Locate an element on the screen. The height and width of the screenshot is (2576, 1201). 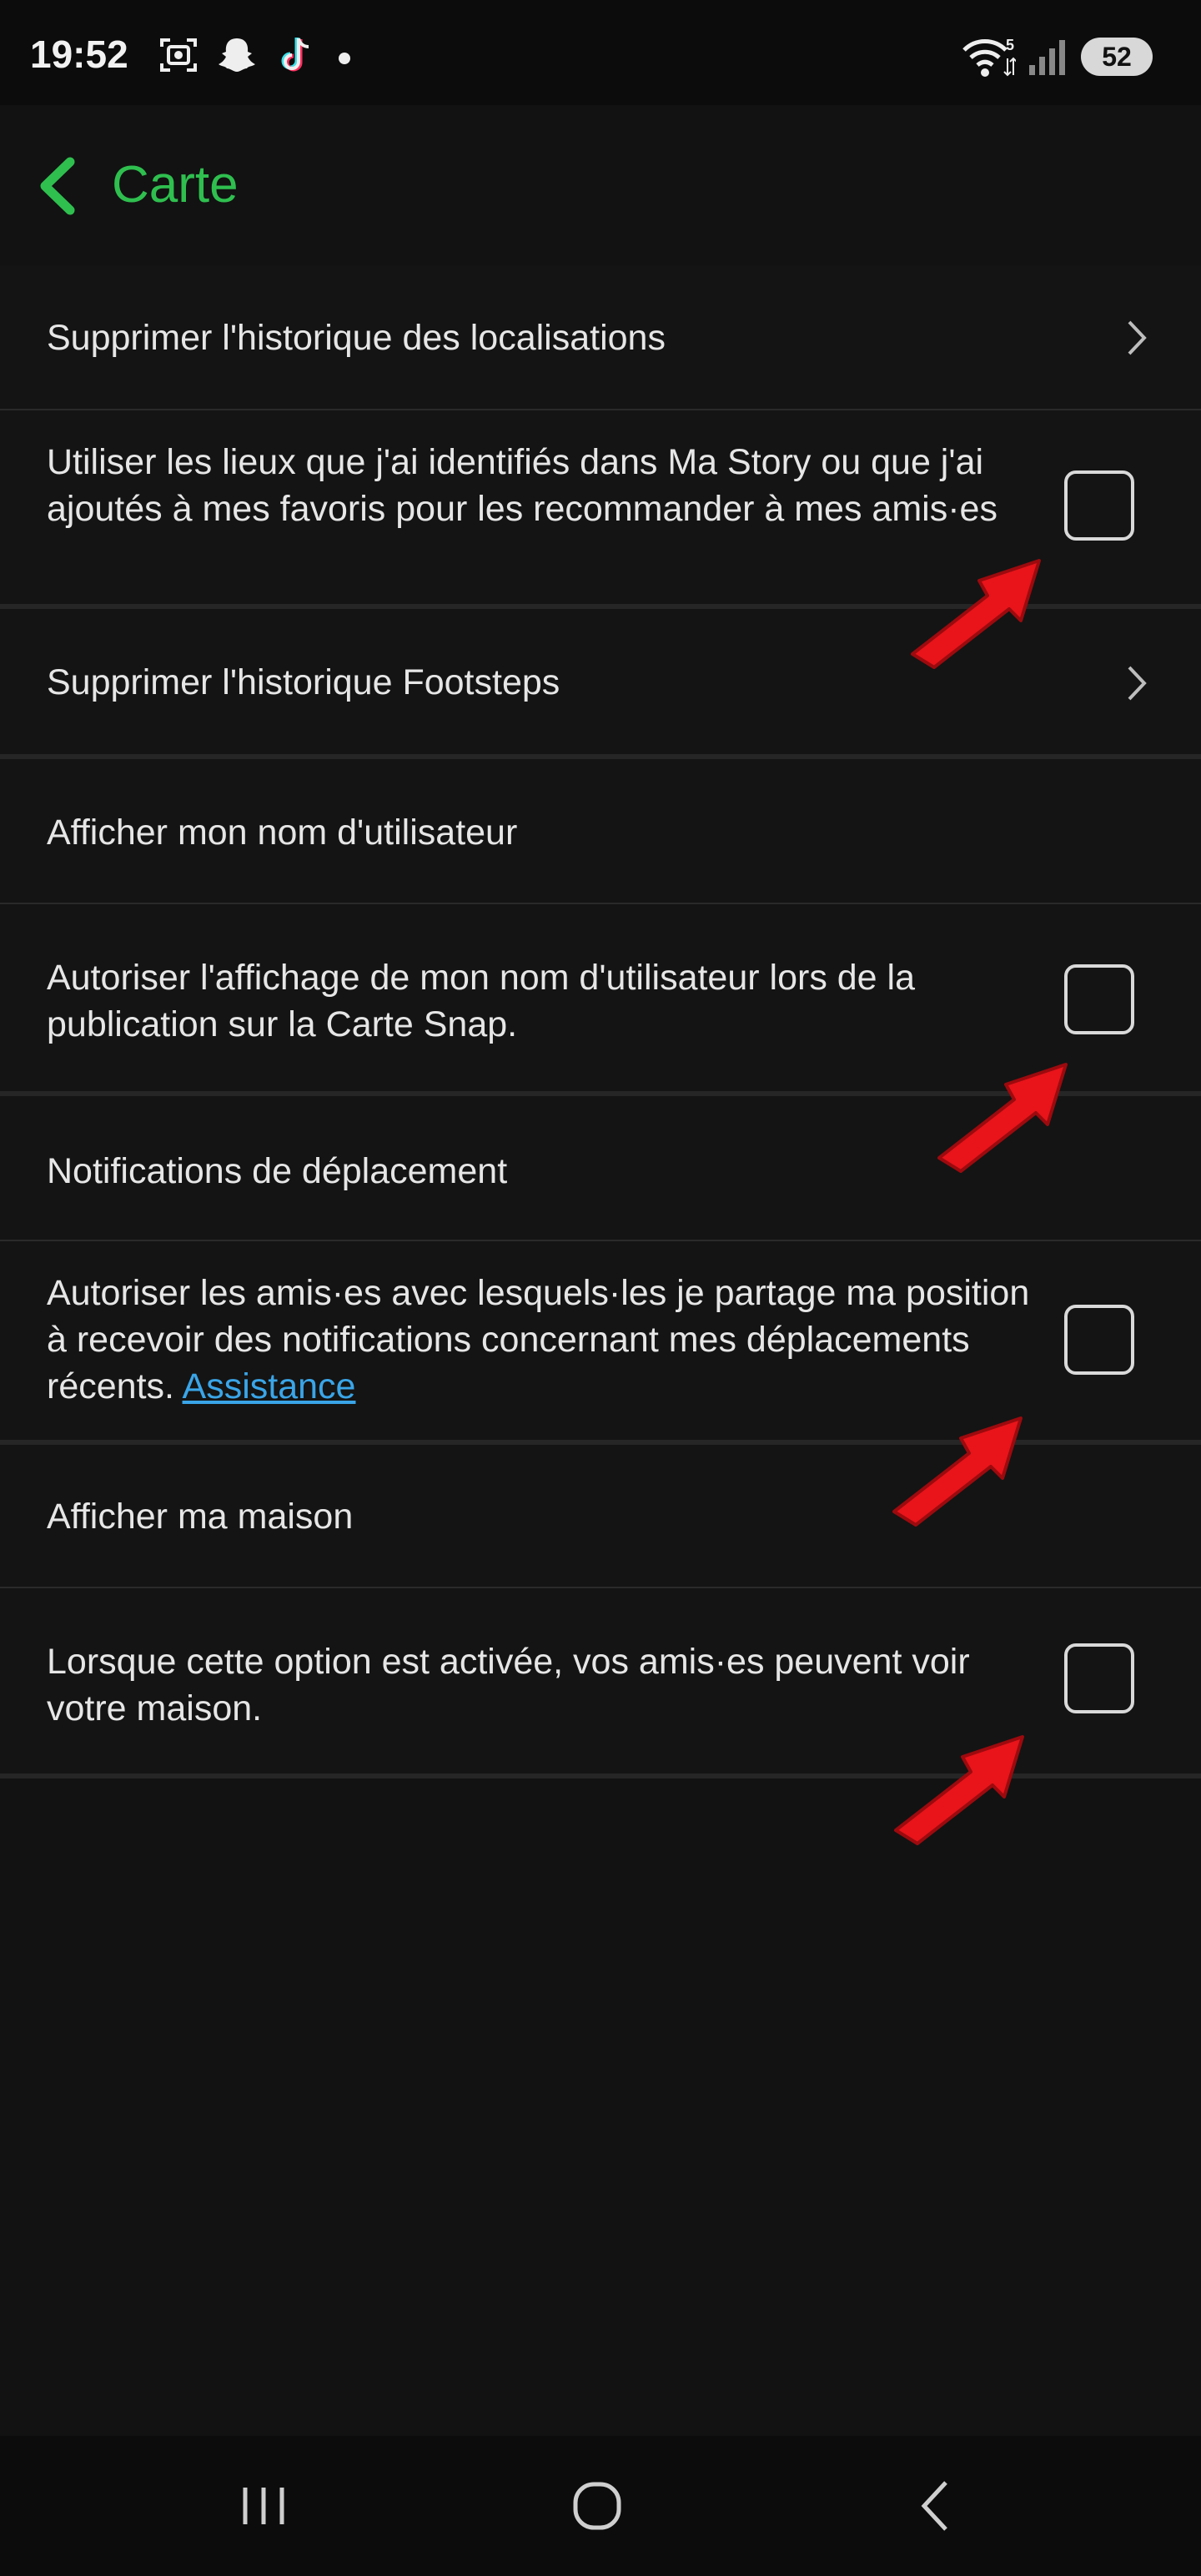
delete-location-history-item: Supprimer l'historique des localisations is located at coordinates (601, 337).